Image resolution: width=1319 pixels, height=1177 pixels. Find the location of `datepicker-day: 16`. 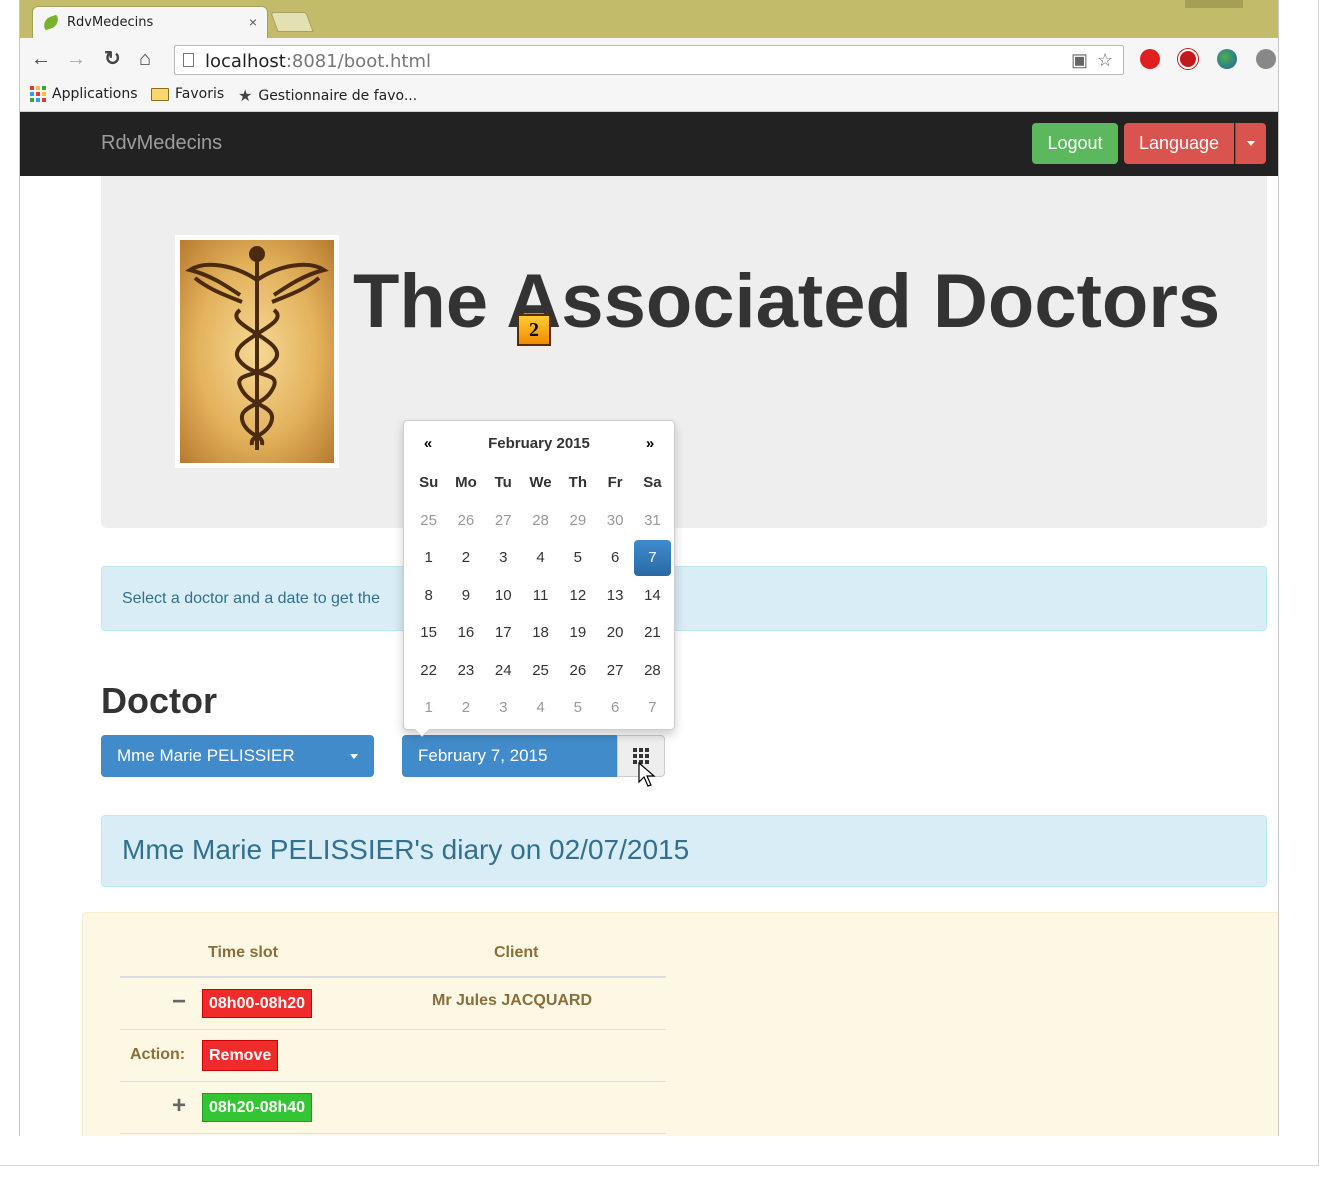

datepicker-day: 16 is located at coordinates (465, 633).